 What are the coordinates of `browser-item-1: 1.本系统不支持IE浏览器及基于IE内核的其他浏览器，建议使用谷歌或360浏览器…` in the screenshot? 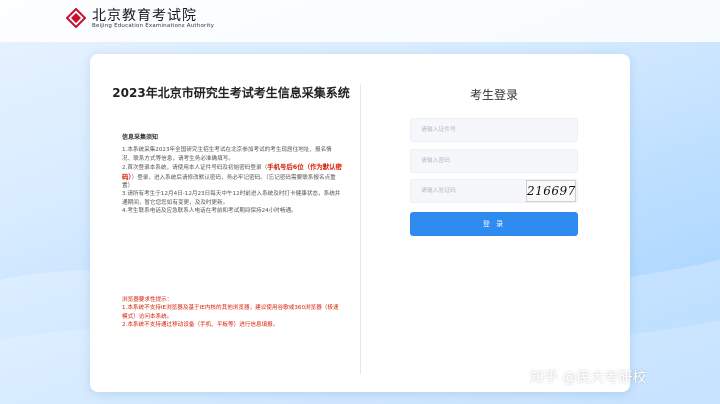 It's located at (230, 312).